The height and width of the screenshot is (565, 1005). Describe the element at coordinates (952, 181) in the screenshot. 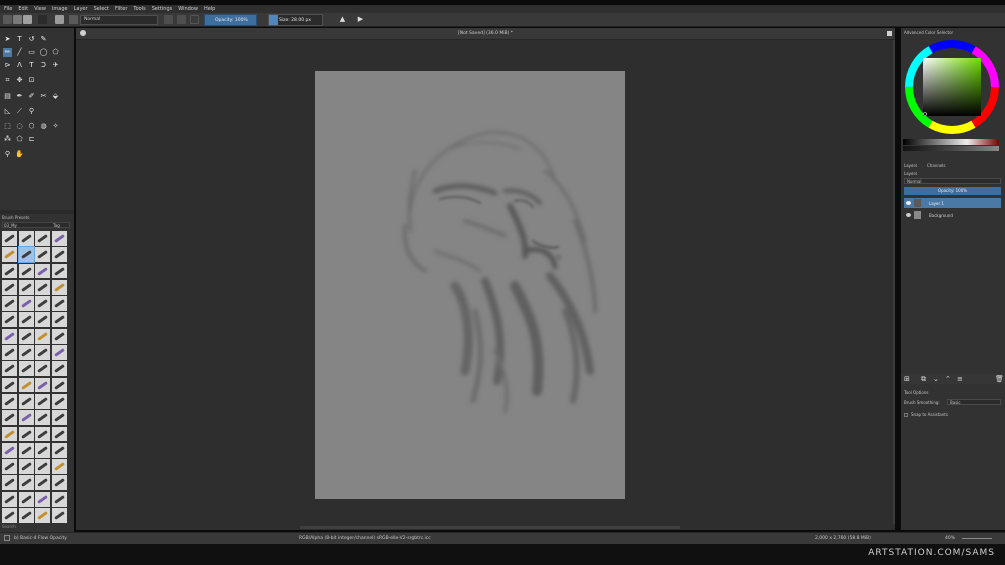

I see `layer-blend-mode-dropdown: Normal` at that location.